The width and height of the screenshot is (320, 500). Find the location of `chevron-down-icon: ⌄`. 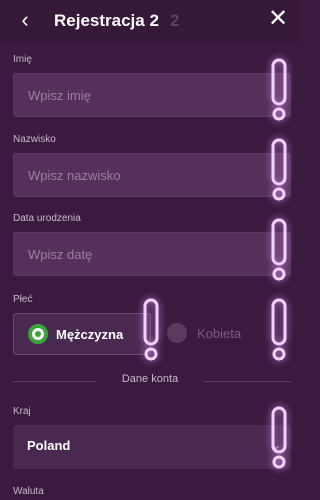

chevron-down-icon: ⌄ is located at coordinates (276, 445).